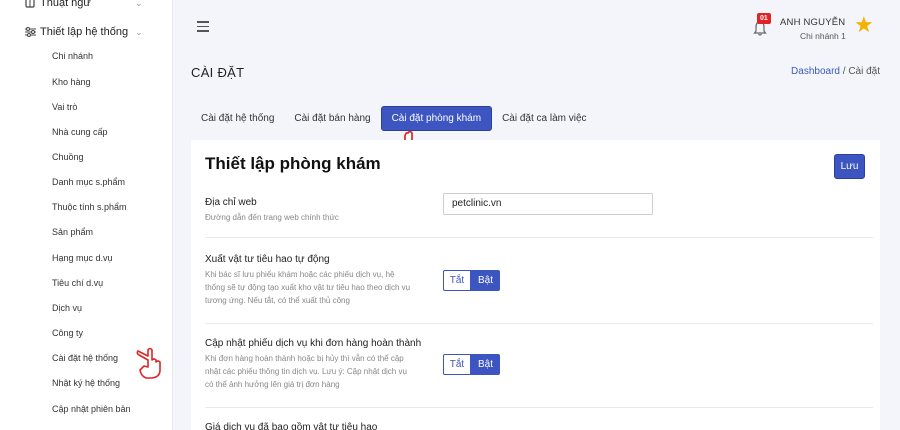  Describe the element at coordinates (71, 82) in the screenshot. I see `sidebar-item-warehouses: Kho hàng` at that location.